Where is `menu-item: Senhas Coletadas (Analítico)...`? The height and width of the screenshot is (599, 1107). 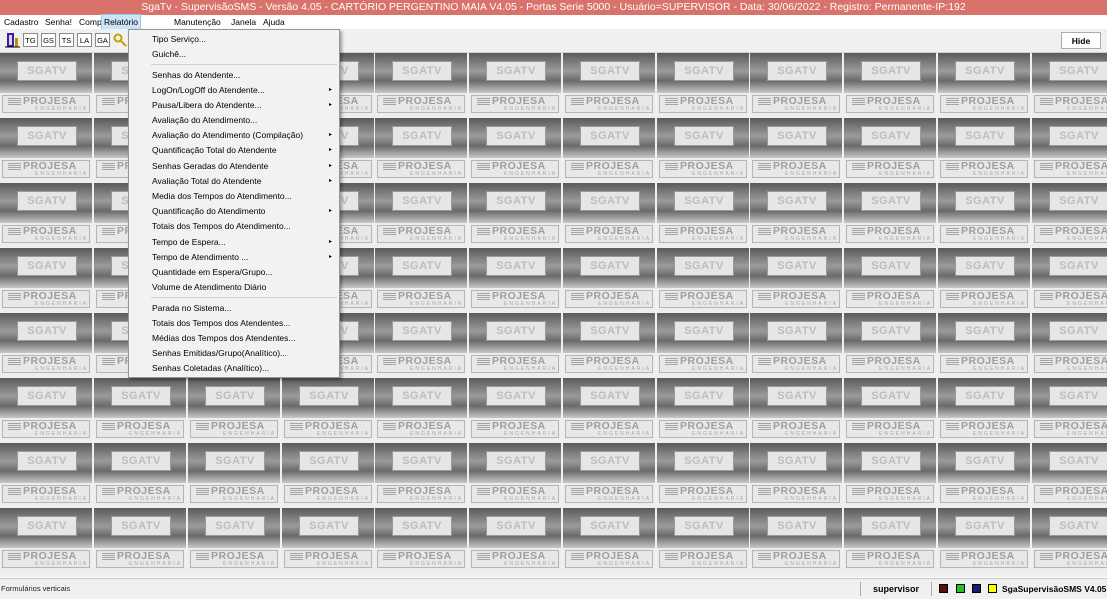
menu-item: Senhas Coletadas (Analítico)... is located at coordinates (234, 368).